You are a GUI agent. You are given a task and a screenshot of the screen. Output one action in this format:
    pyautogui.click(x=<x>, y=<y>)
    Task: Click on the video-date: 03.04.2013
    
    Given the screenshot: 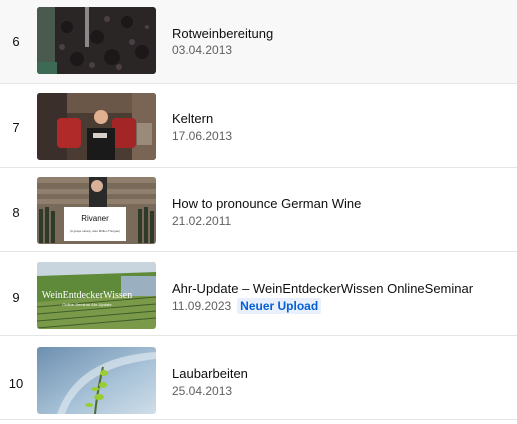 What is the action you would take?
    pyautogui.click(x=202, y=50)
    